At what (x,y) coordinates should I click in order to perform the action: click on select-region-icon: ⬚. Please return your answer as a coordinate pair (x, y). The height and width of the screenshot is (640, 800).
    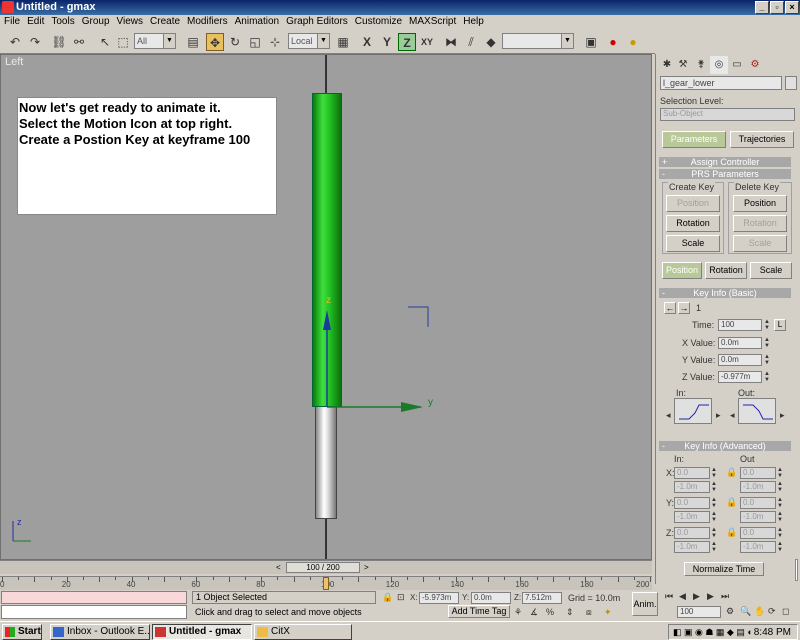
    Looking at the image, I should click on (123, 42).